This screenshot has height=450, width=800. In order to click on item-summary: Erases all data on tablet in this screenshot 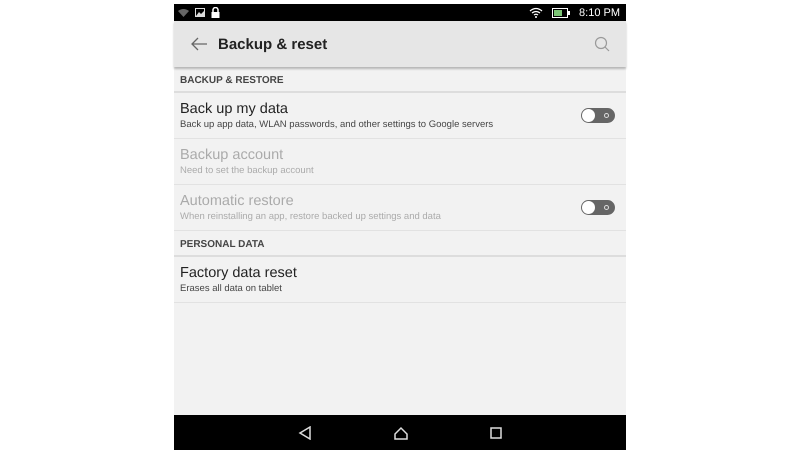, I will do `click(231, 288)`.